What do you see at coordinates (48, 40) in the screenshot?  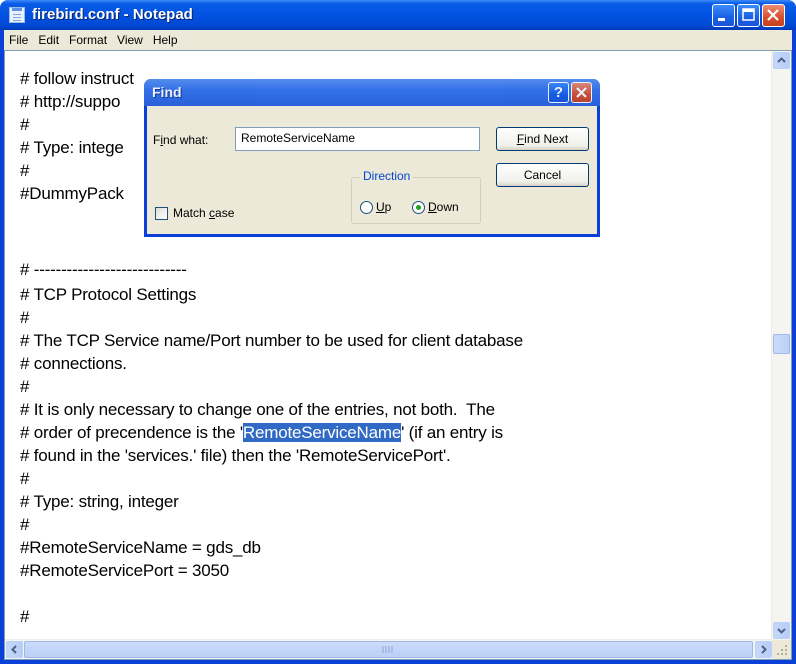 I see `menu-edit: Edit` at bounding box center [48, 40].